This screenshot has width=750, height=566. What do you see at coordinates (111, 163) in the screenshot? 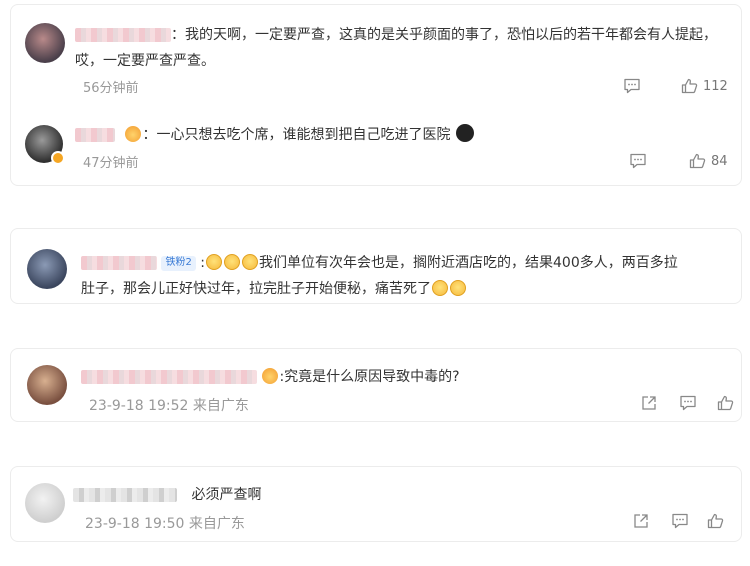
I see `reply-time: 47分钟前` at bounding box center [111, 163].